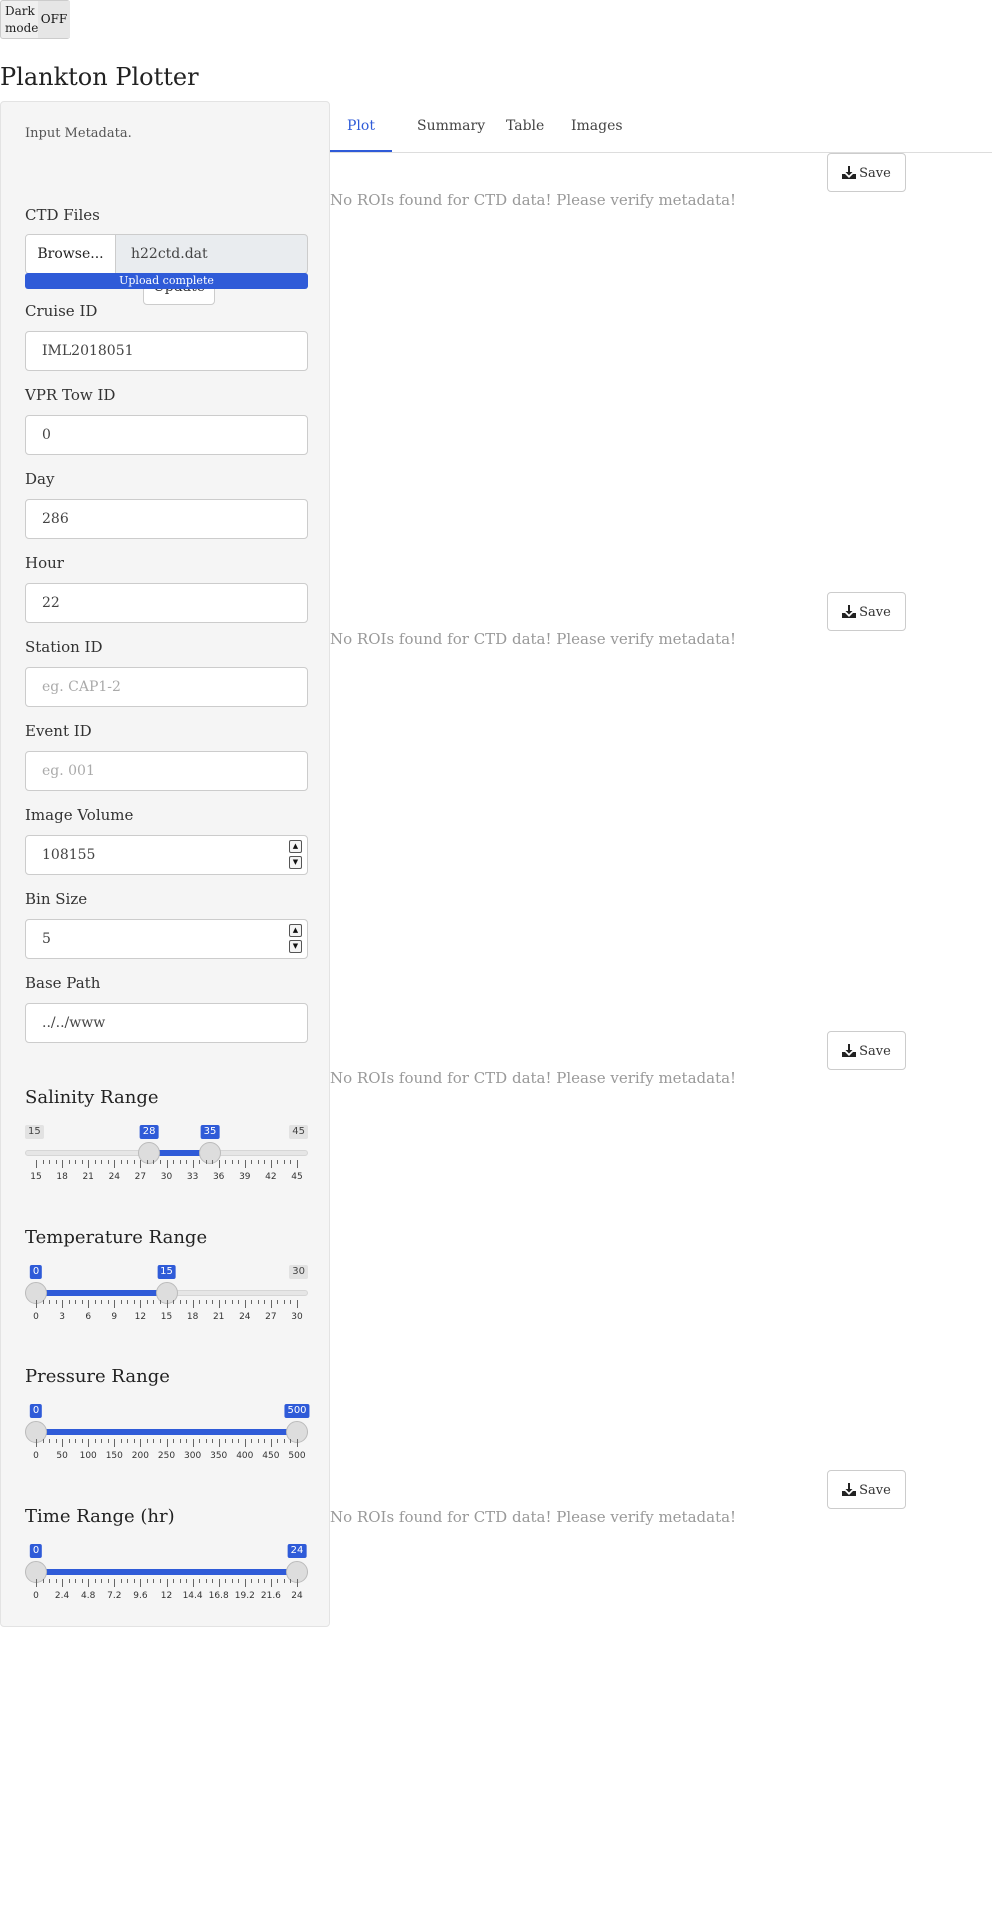 The height and width of the screenshot is (1909, 992). What do you see at coordinates (525, 126) in the screenshot?
I see `tab-table: Table` at bounding box center [525, 126].